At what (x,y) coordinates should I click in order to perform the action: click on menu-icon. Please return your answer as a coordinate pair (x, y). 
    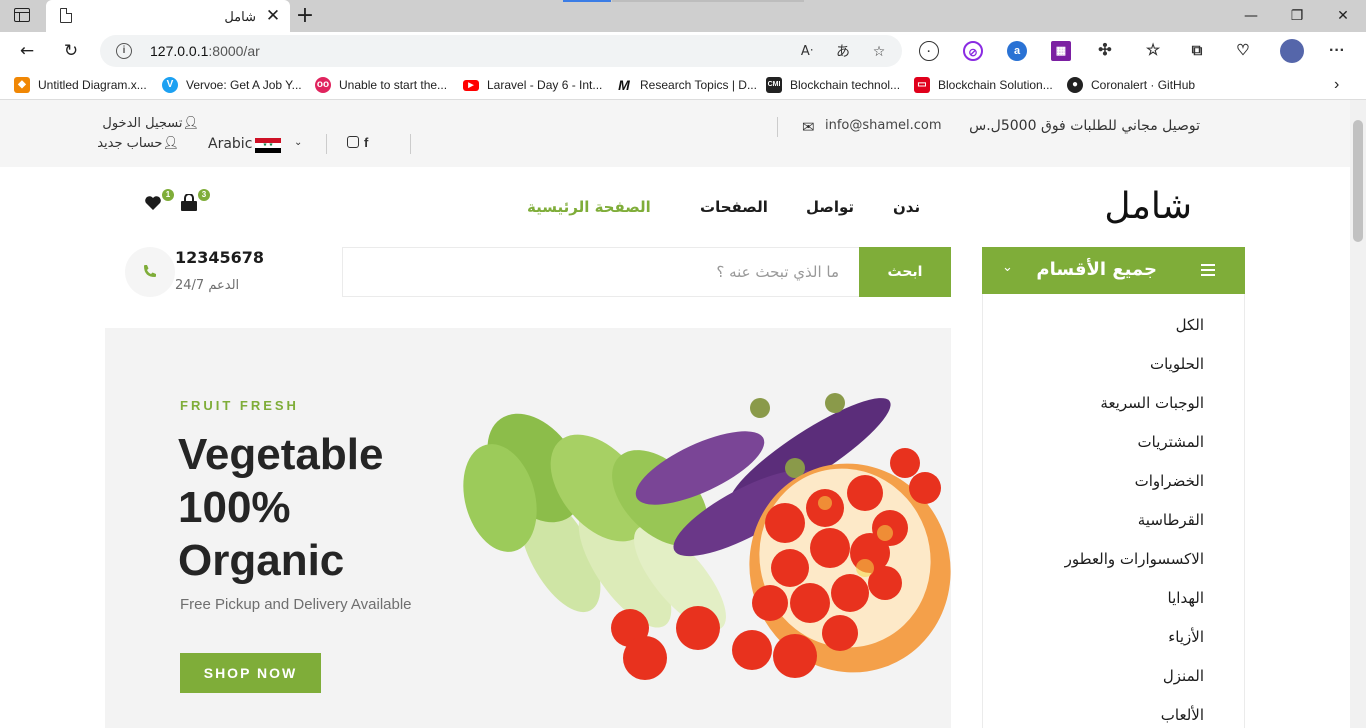
    Looking at the image, I should click on (1208, 270).